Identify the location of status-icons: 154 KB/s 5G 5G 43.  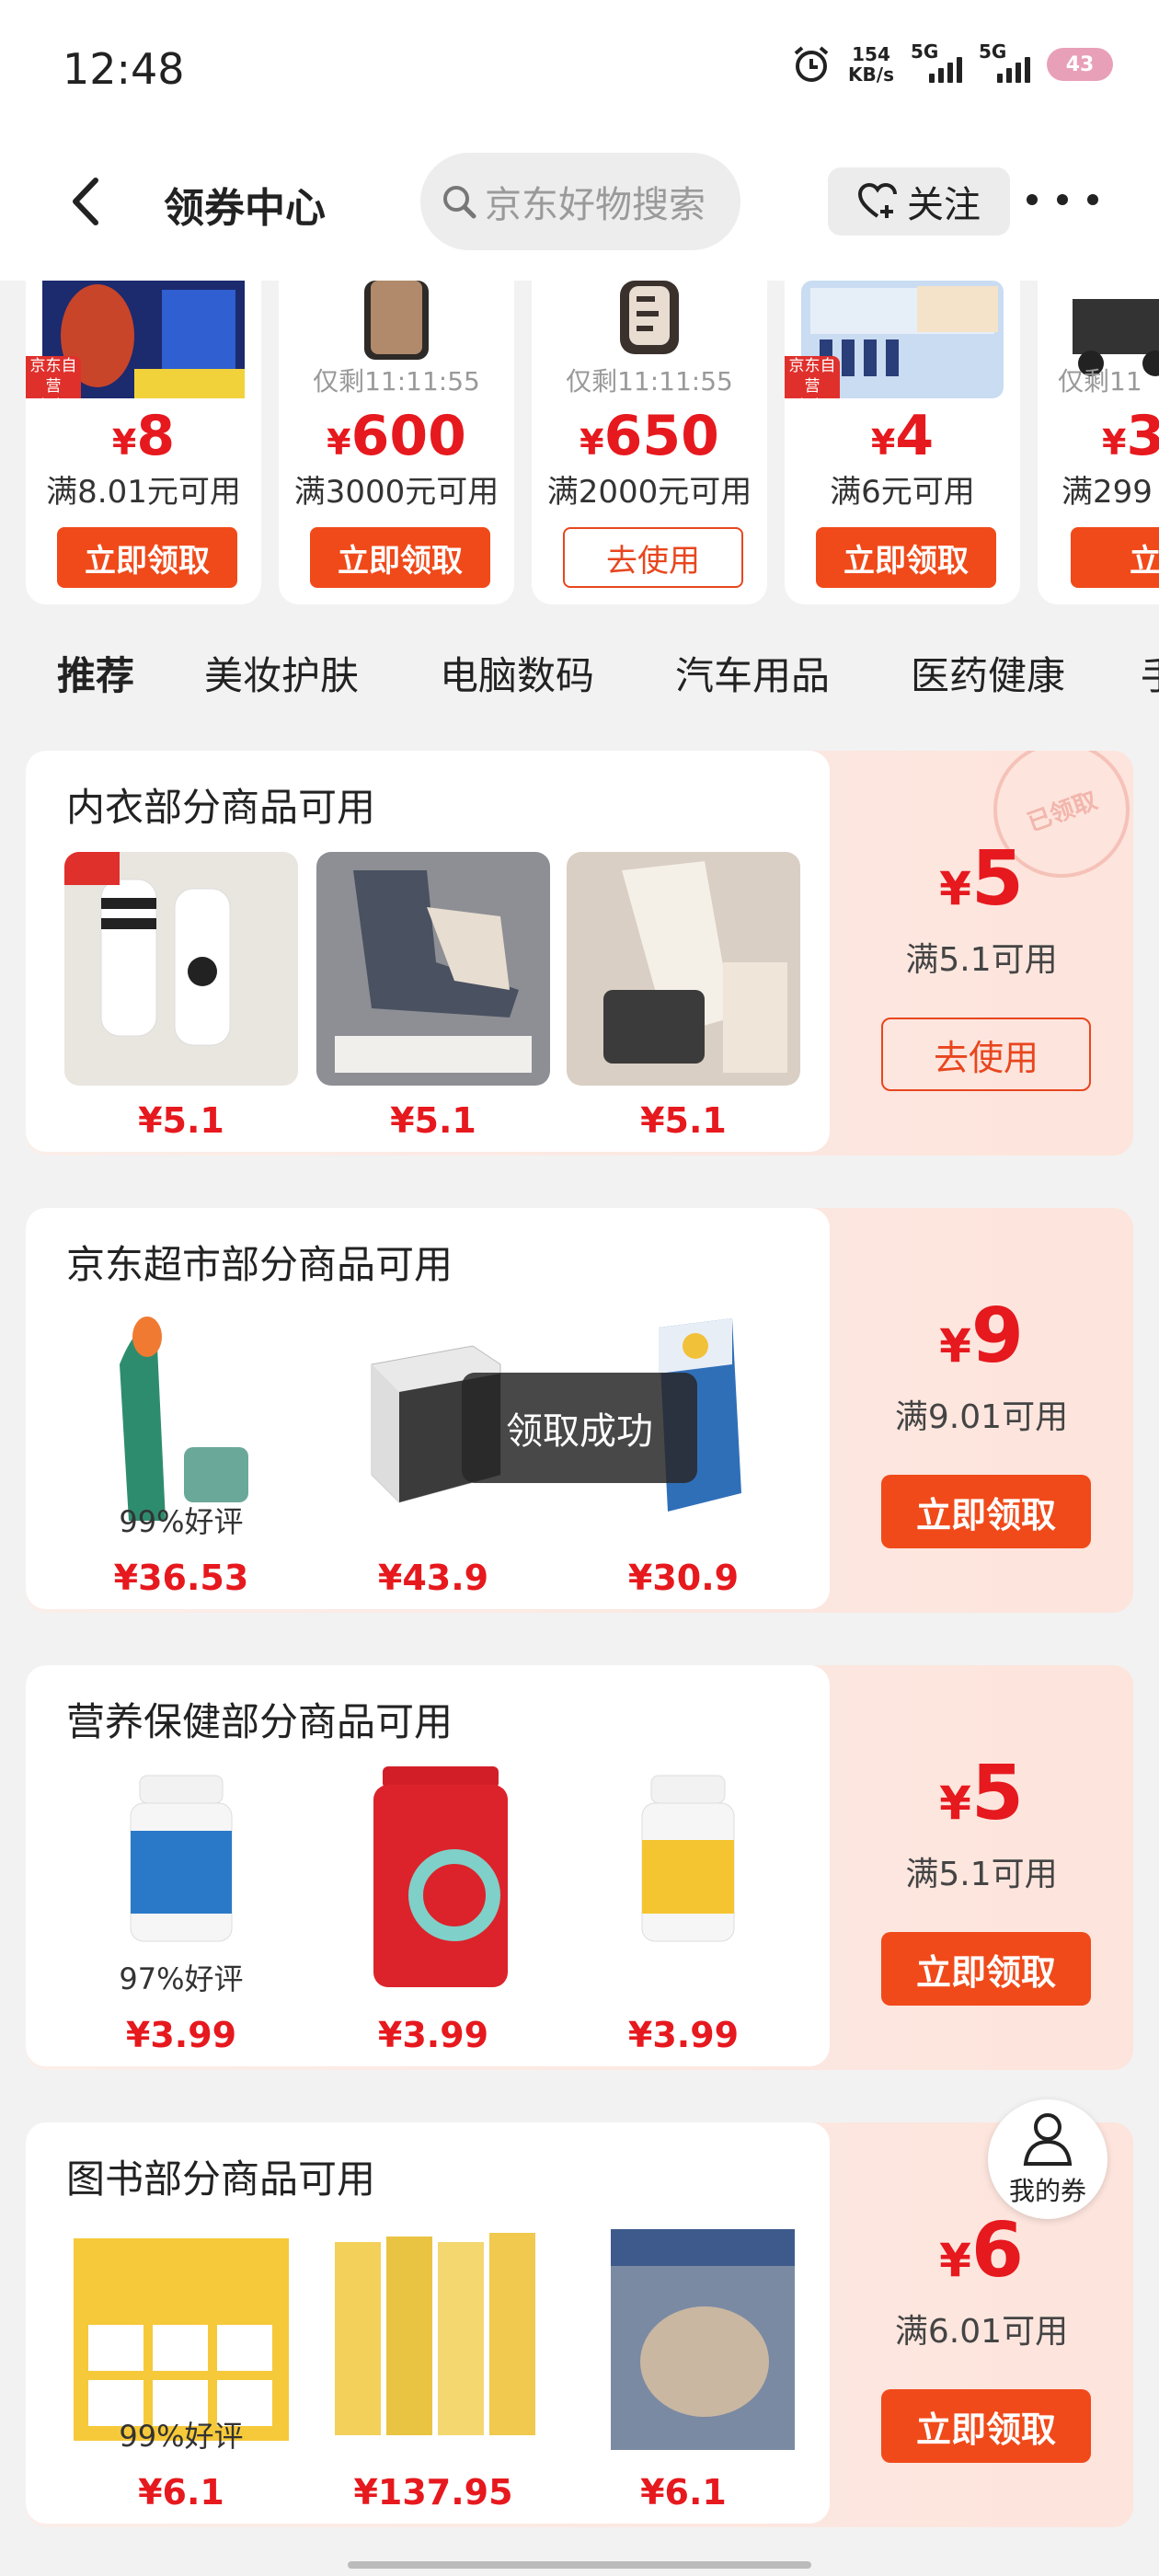
(952, 62).